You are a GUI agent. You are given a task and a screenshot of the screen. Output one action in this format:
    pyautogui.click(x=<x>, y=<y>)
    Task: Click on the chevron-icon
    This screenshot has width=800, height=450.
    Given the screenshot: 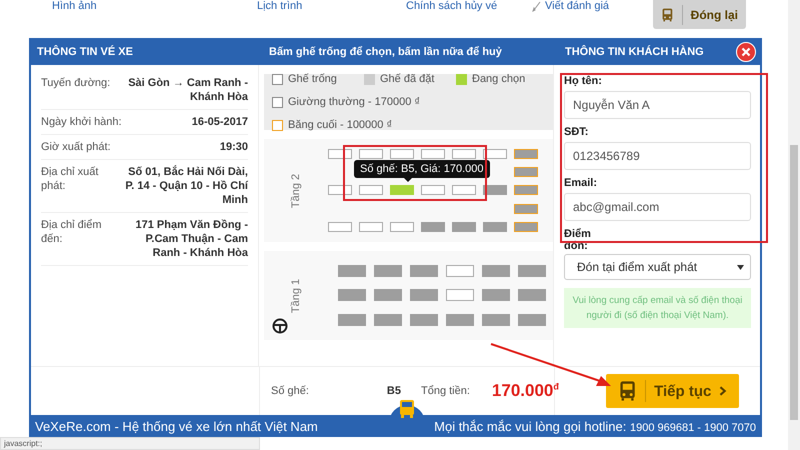 What is the action you would take?
    pyautogui.click(x=723, y=391)
    